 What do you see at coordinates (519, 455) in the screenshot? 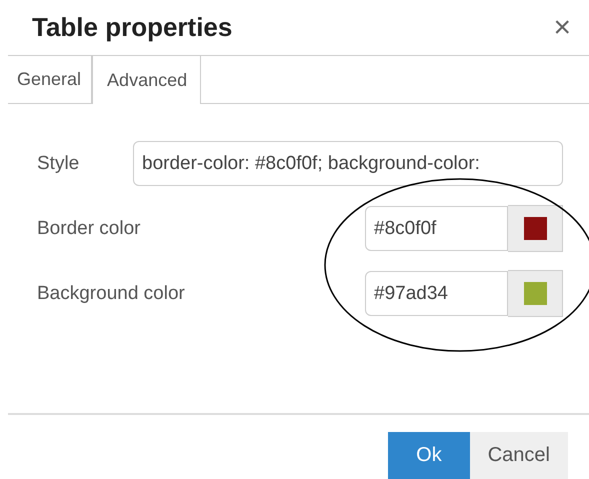
I see `cancel-button: Cancel` at bounding box center [519, 455].